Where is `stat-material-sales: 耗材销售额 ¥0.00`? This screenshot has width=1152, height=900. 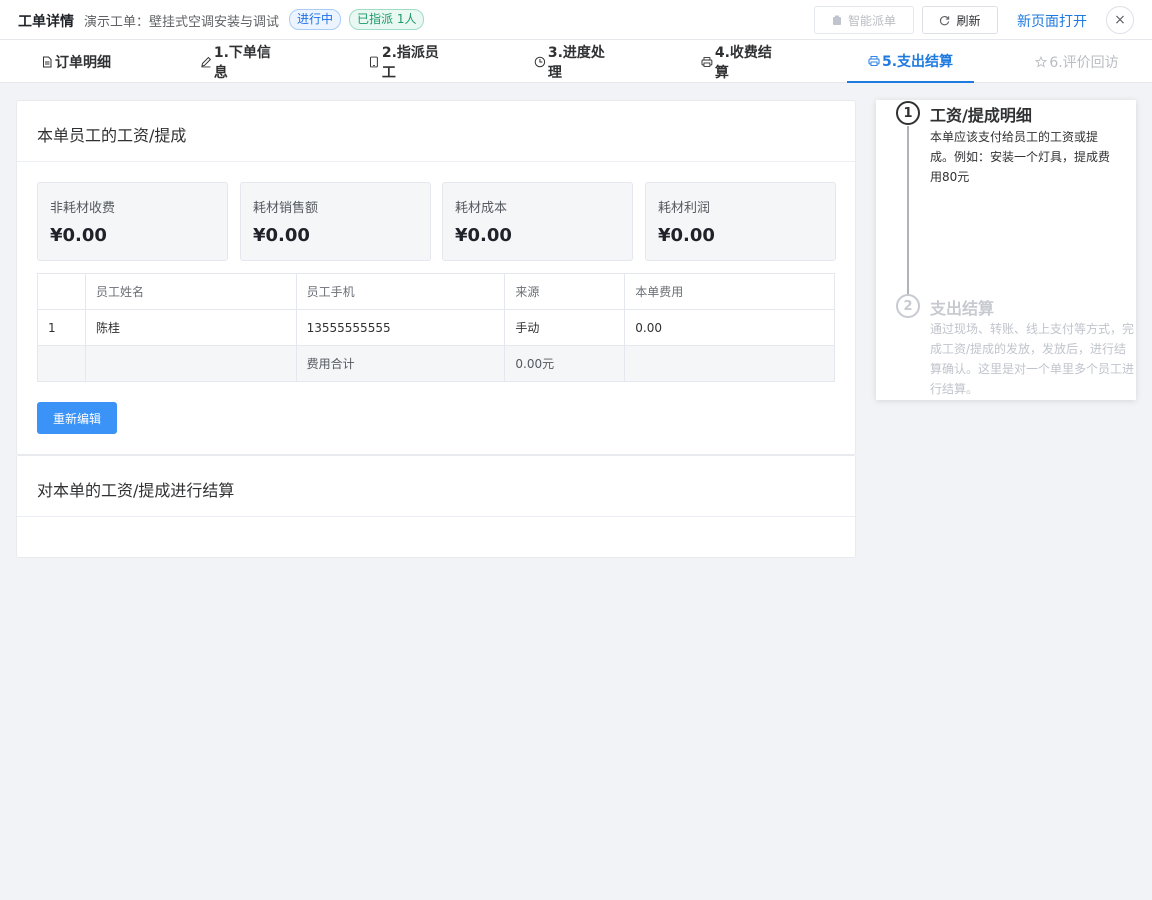 stat-material-sales: 耗材销售额 ¥0.00 is located at coordinates (335, 221).